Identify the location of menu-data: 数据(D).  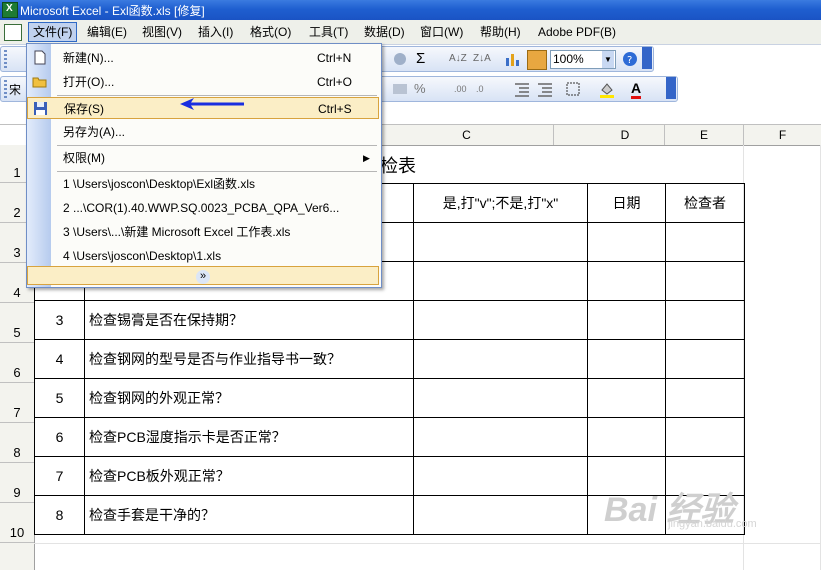
(384, 32).